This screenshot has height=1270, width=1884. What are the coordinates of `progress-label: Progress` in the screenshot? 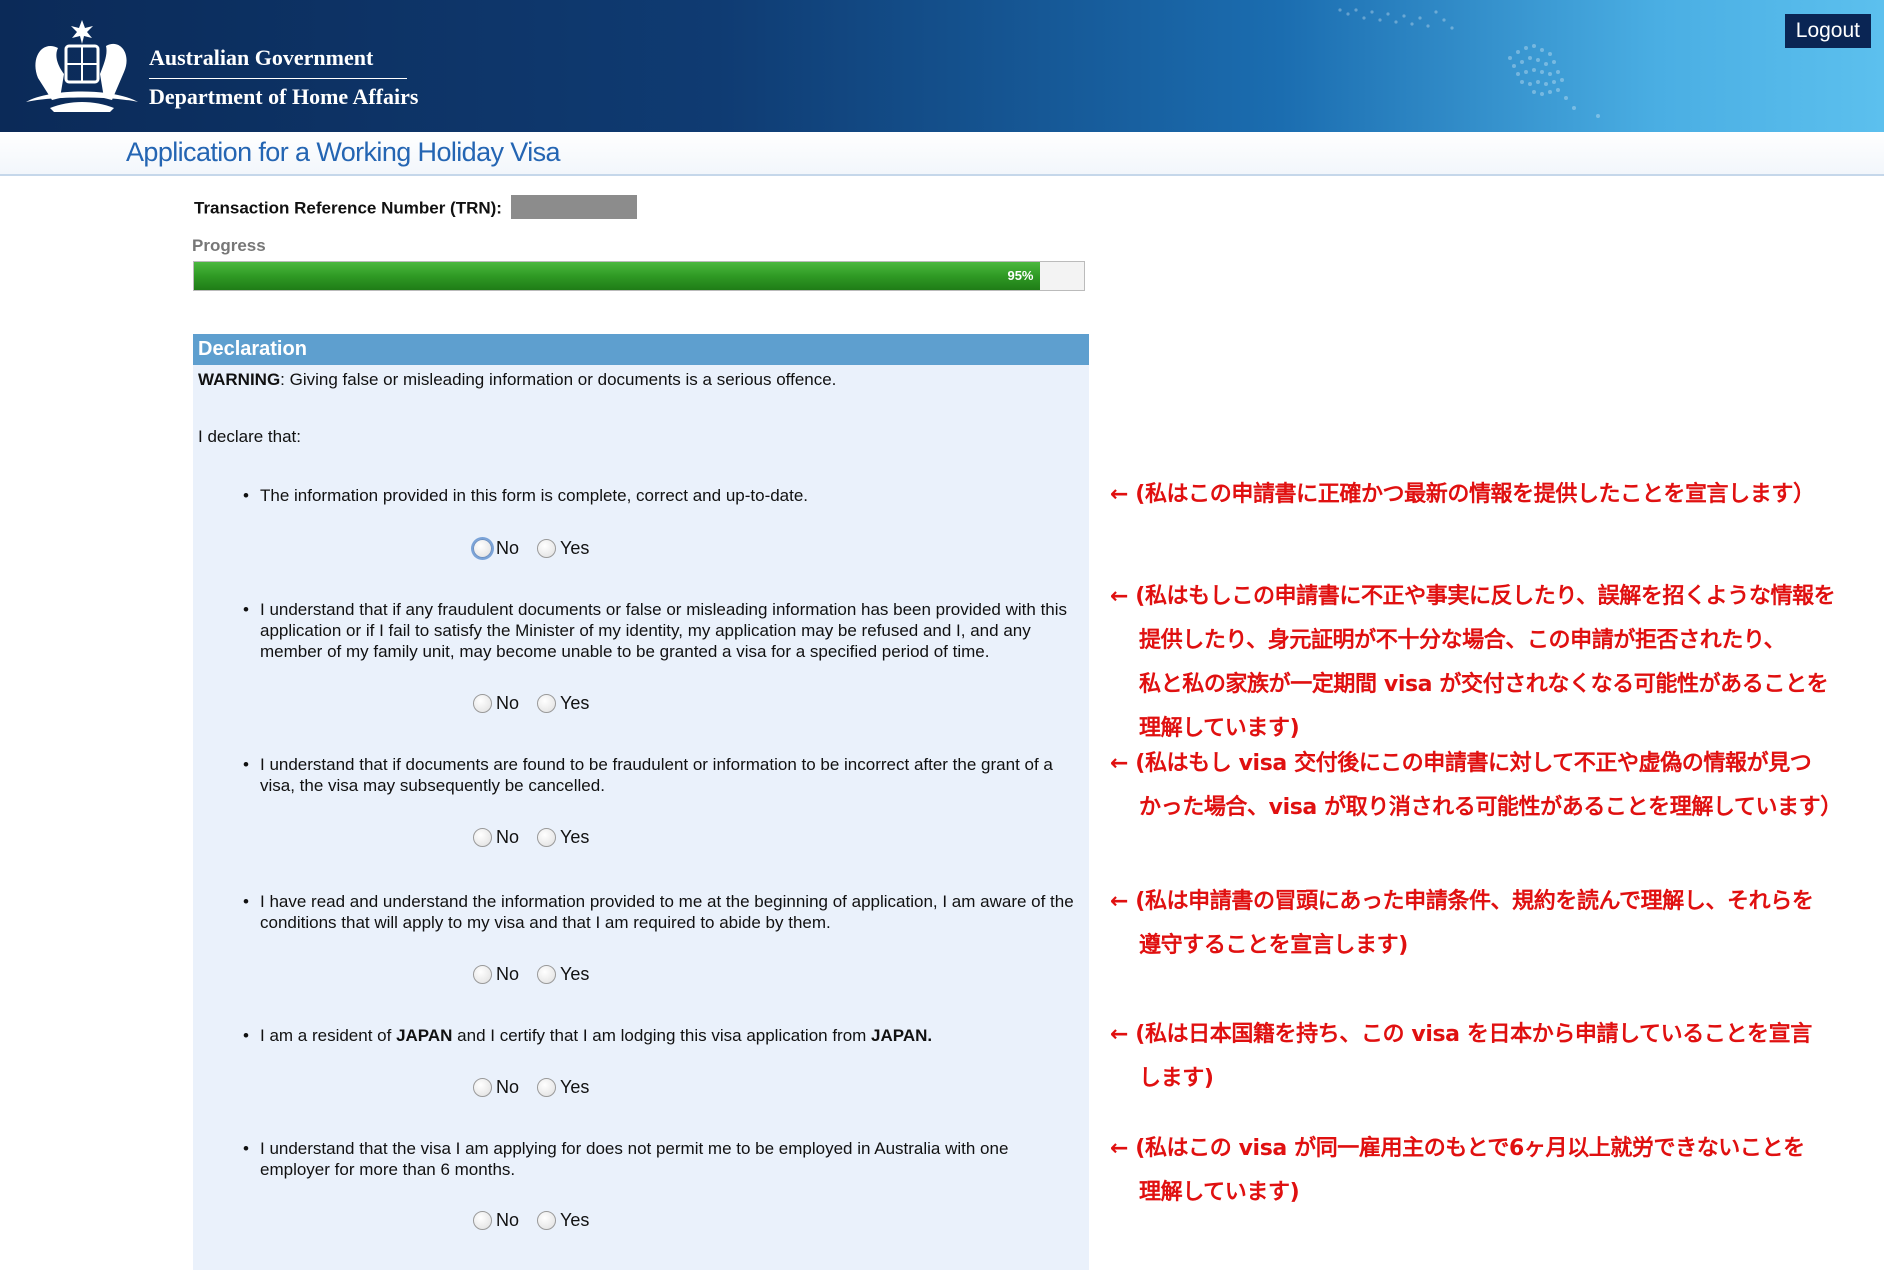 It's located at (229, 245).